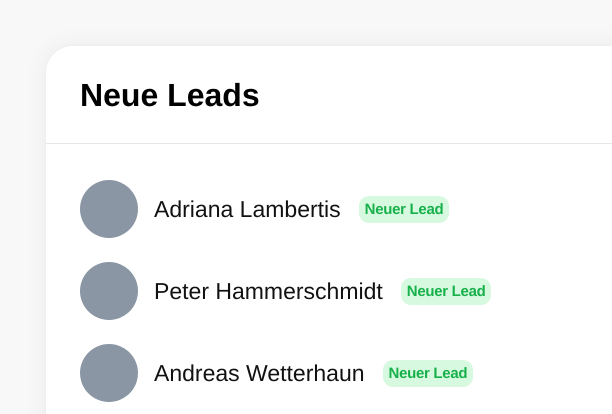 The width and height of the screenshot is (612, 414). I want to click on card-title: Neue Leads, so click(170, 94).